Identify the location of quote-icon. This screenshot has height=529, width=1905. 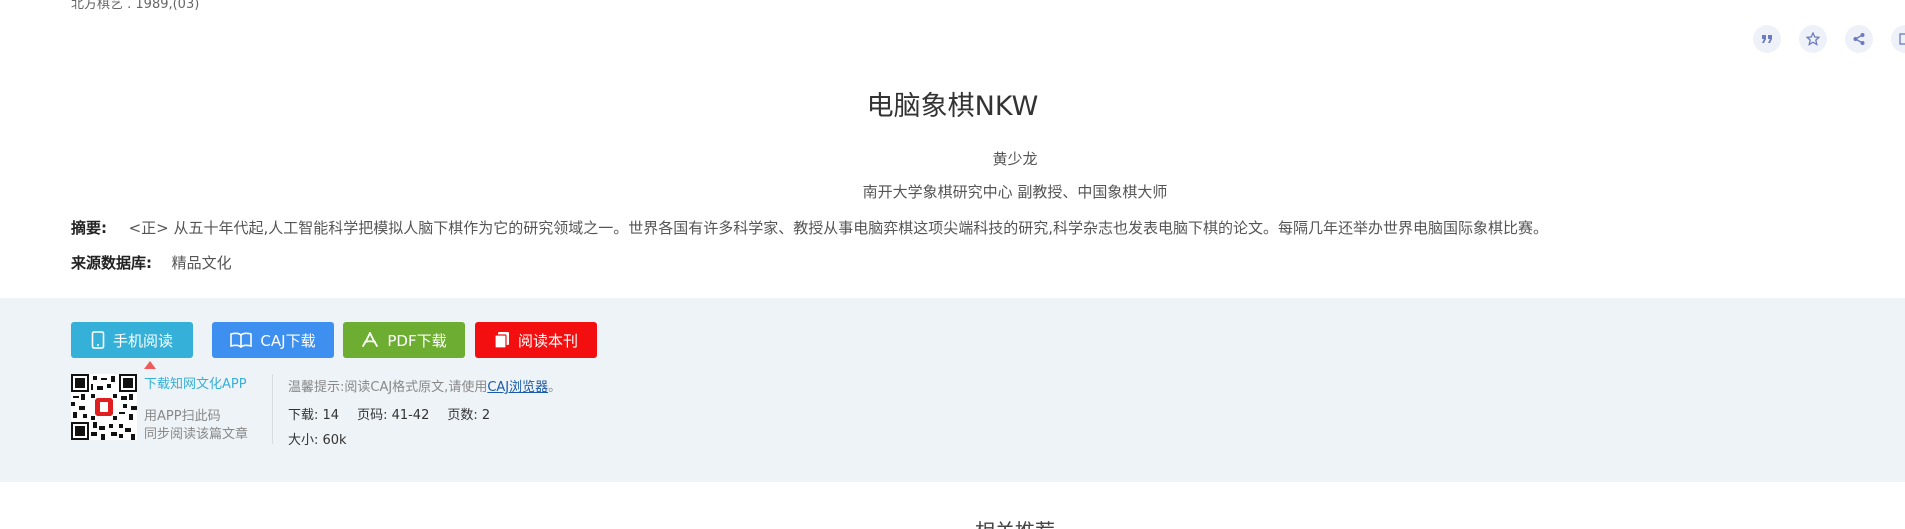
(1767, 39).